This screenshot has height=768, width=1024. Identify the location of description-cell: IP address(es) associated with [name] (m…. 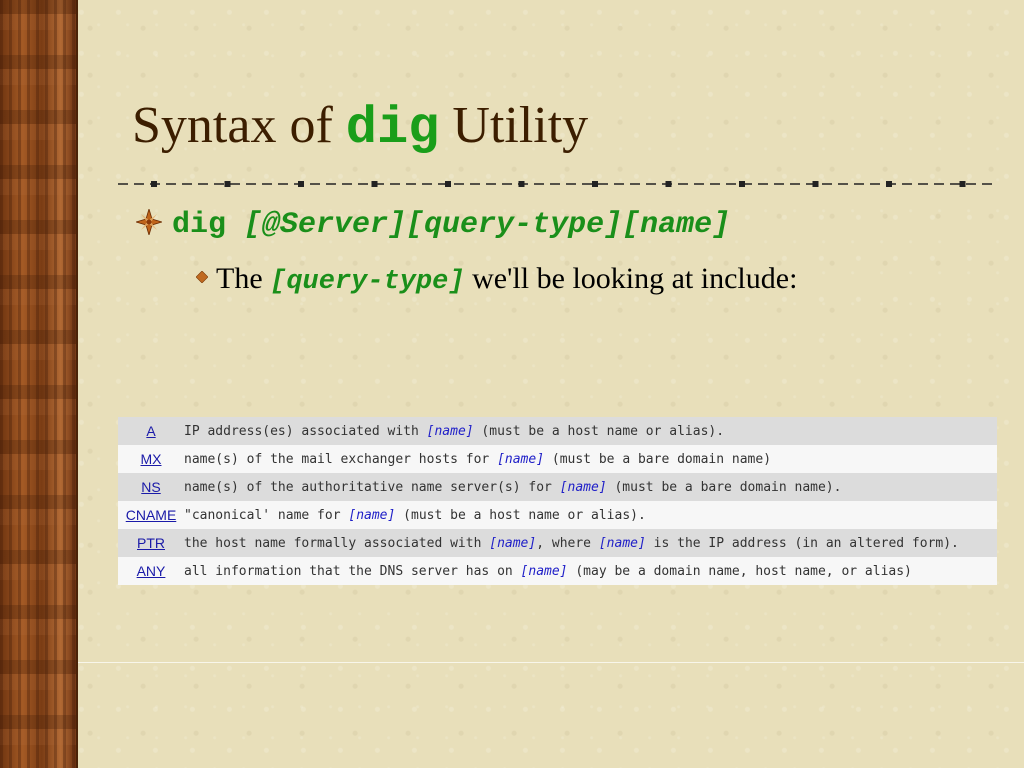
(590, 431).